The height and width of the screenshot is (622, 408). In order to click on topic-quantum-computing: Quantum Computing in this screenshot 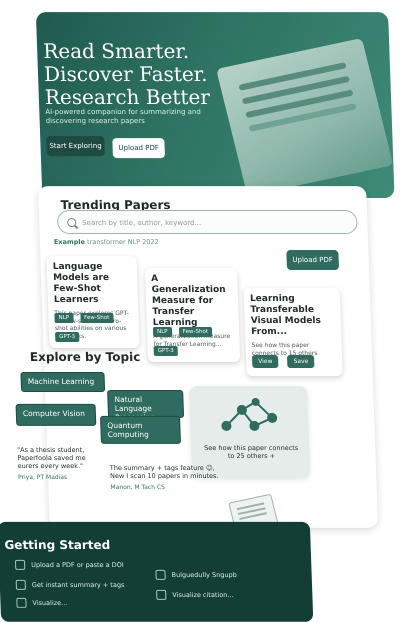, I will do `click(140, 429)`.